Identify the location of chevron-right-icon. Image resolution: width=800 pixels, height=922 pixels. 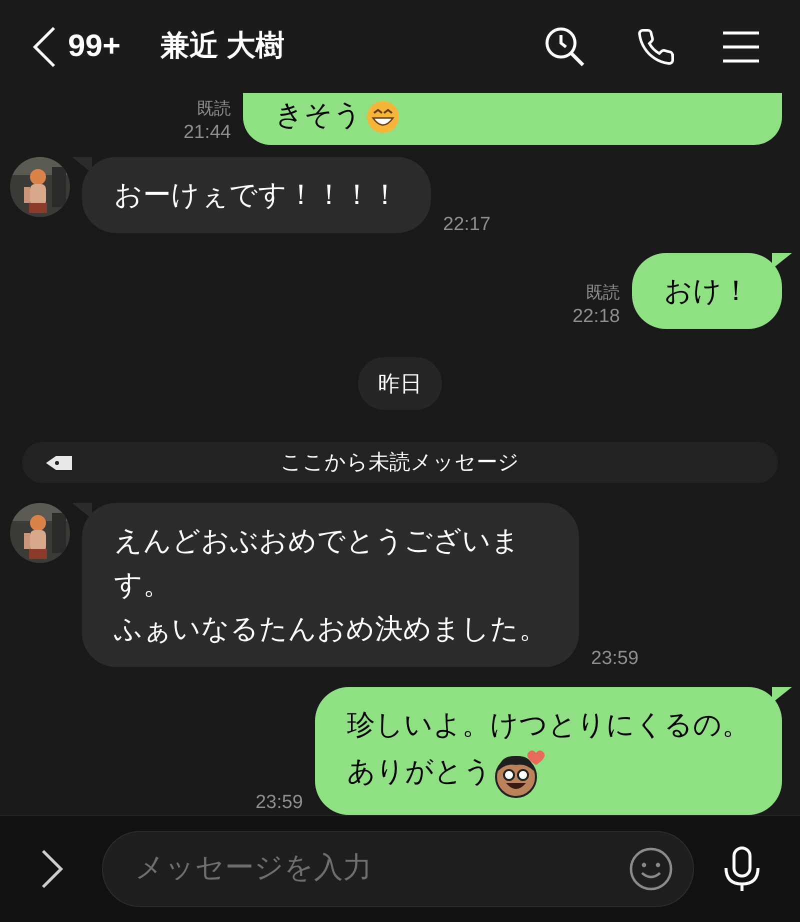
(52, 869).